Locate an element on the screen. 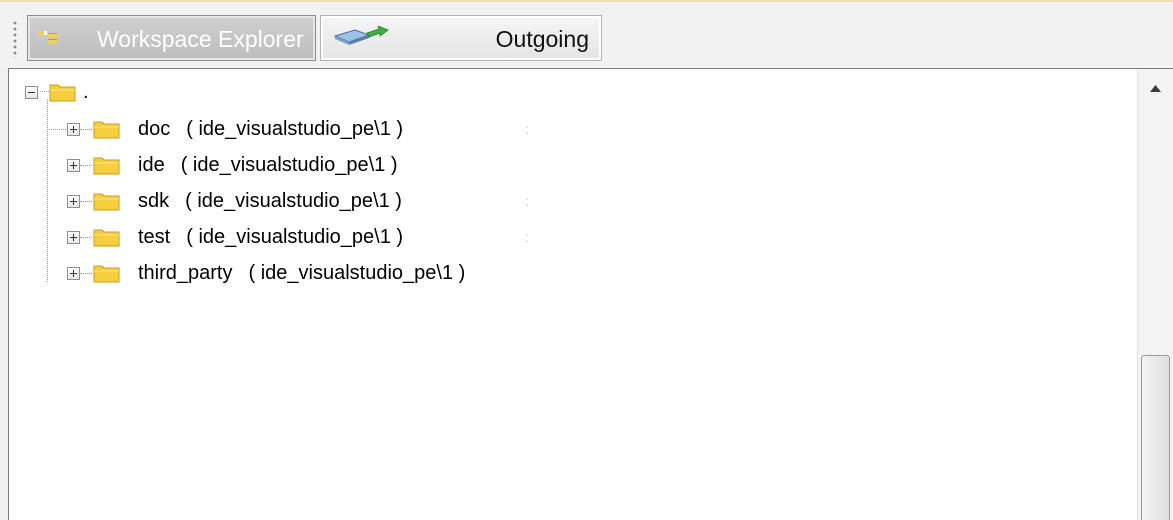  scroll-up-button is located at coordinates (1155, 89).